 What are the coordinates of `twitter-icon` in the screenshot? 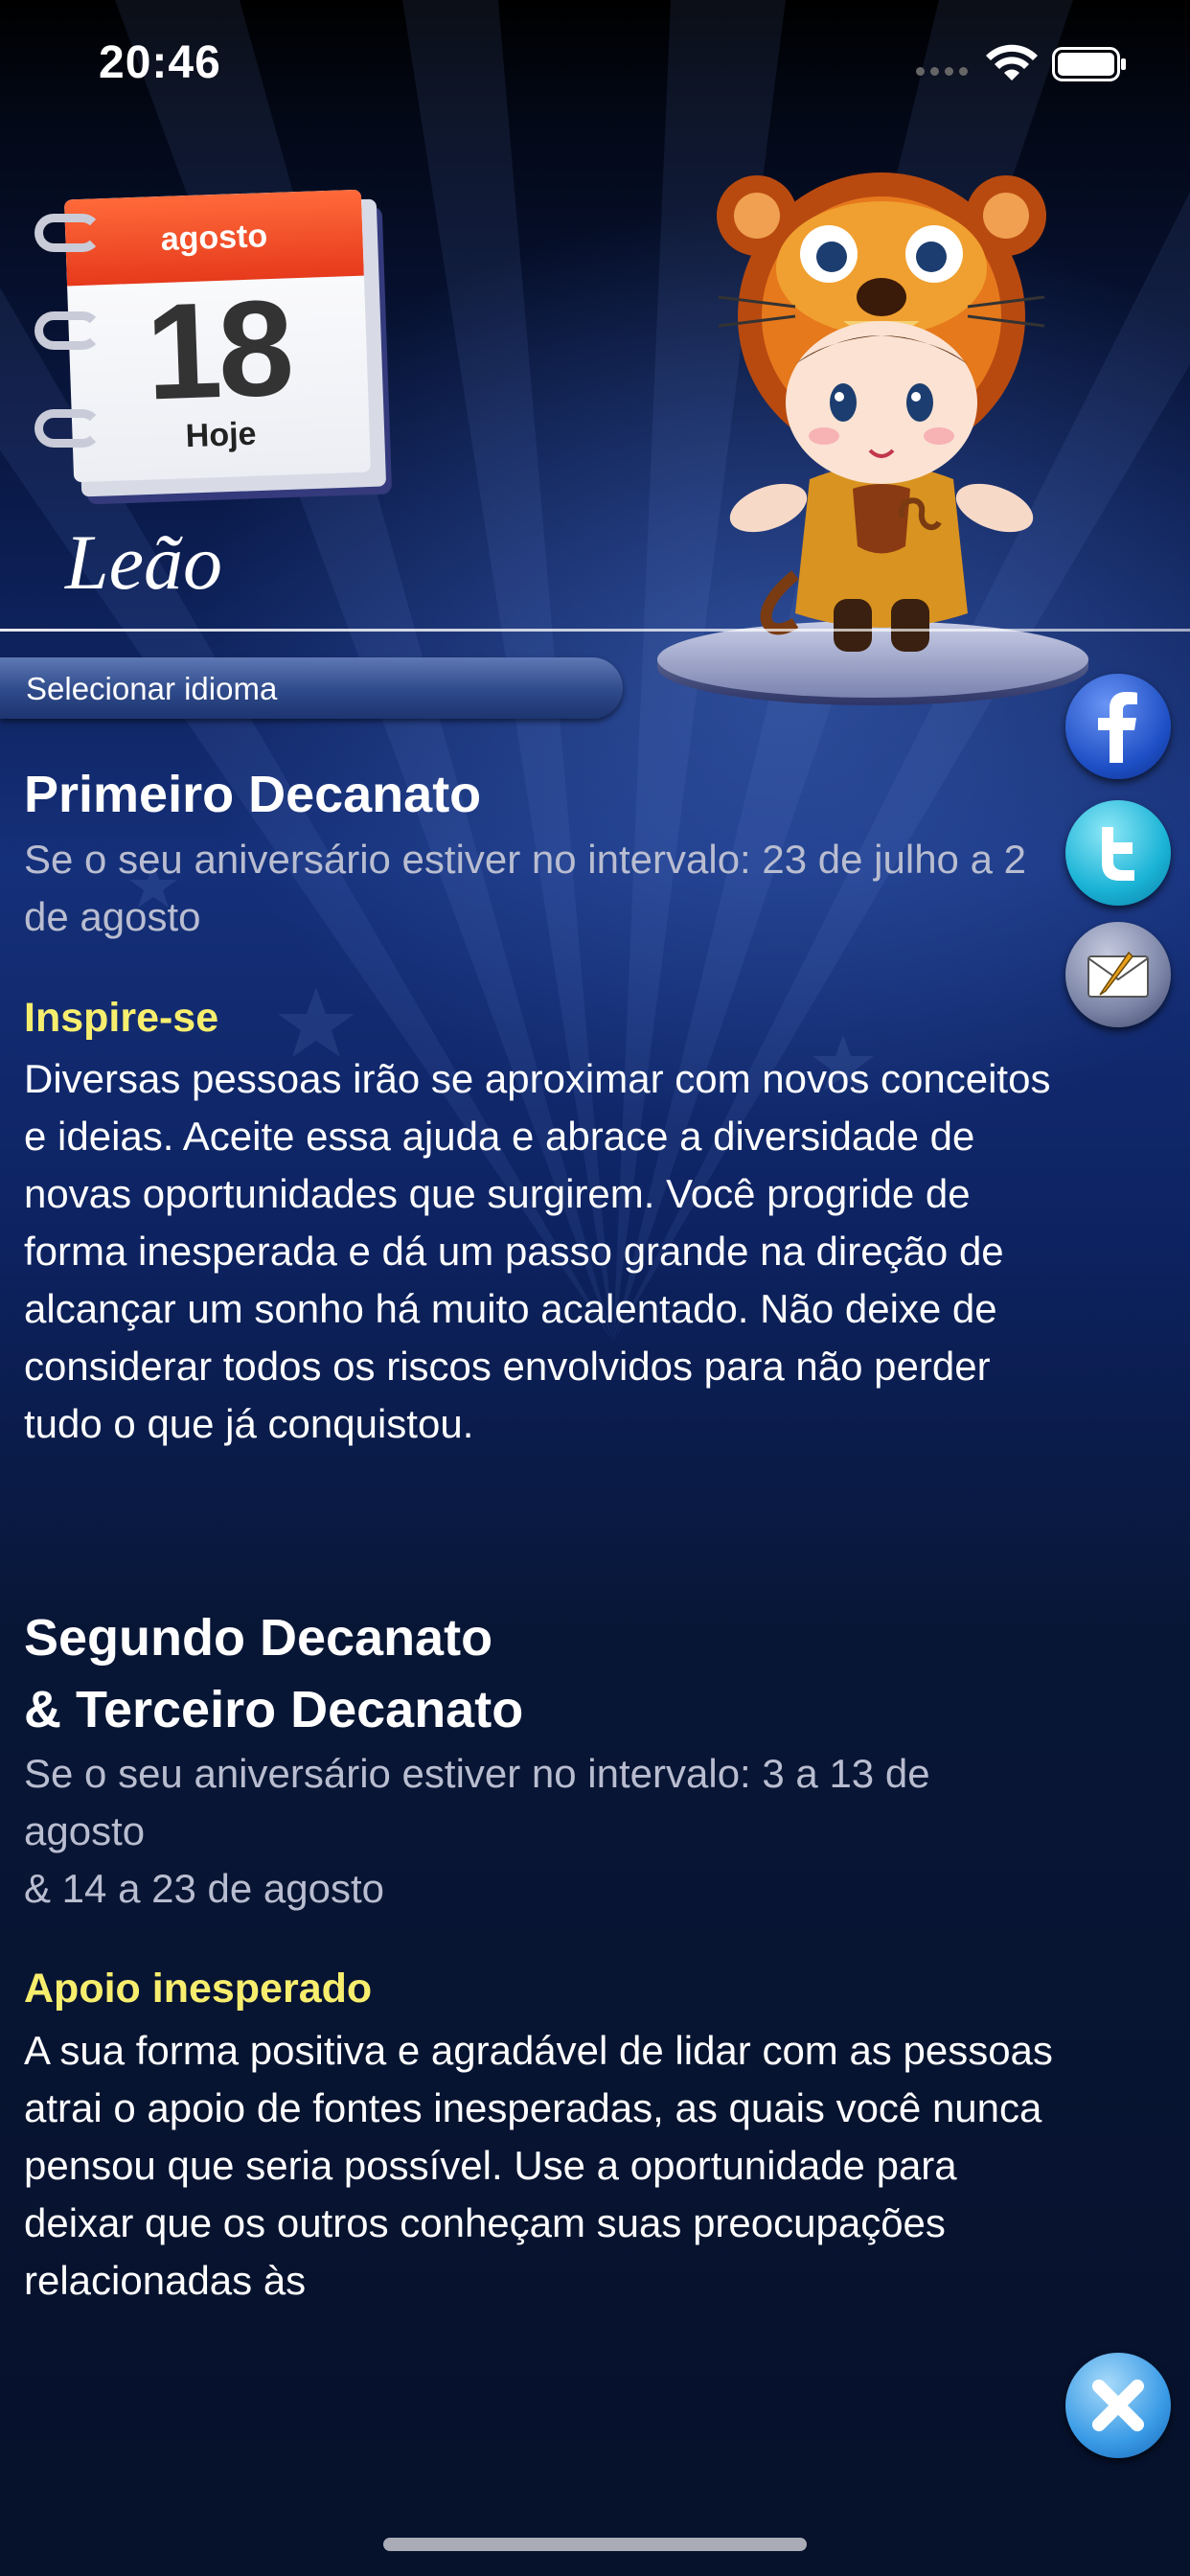 It's located at (1118, 854).